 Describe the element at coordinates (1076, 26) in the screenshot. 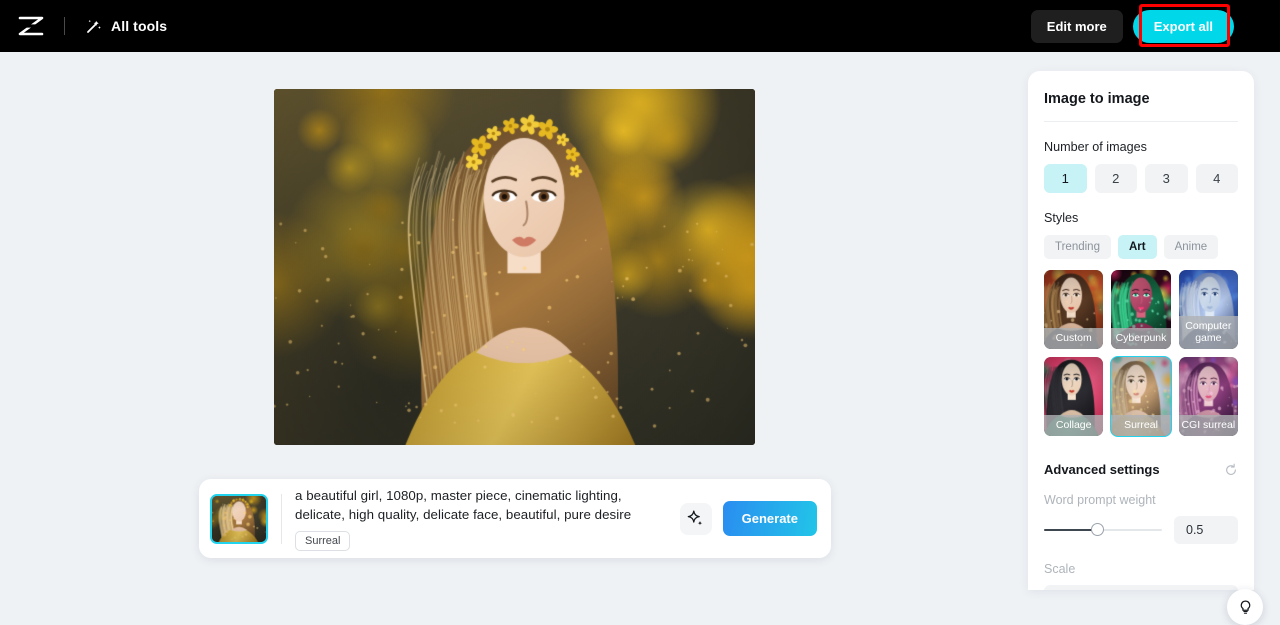

I see `edit-more-button: Edit more` at that location.